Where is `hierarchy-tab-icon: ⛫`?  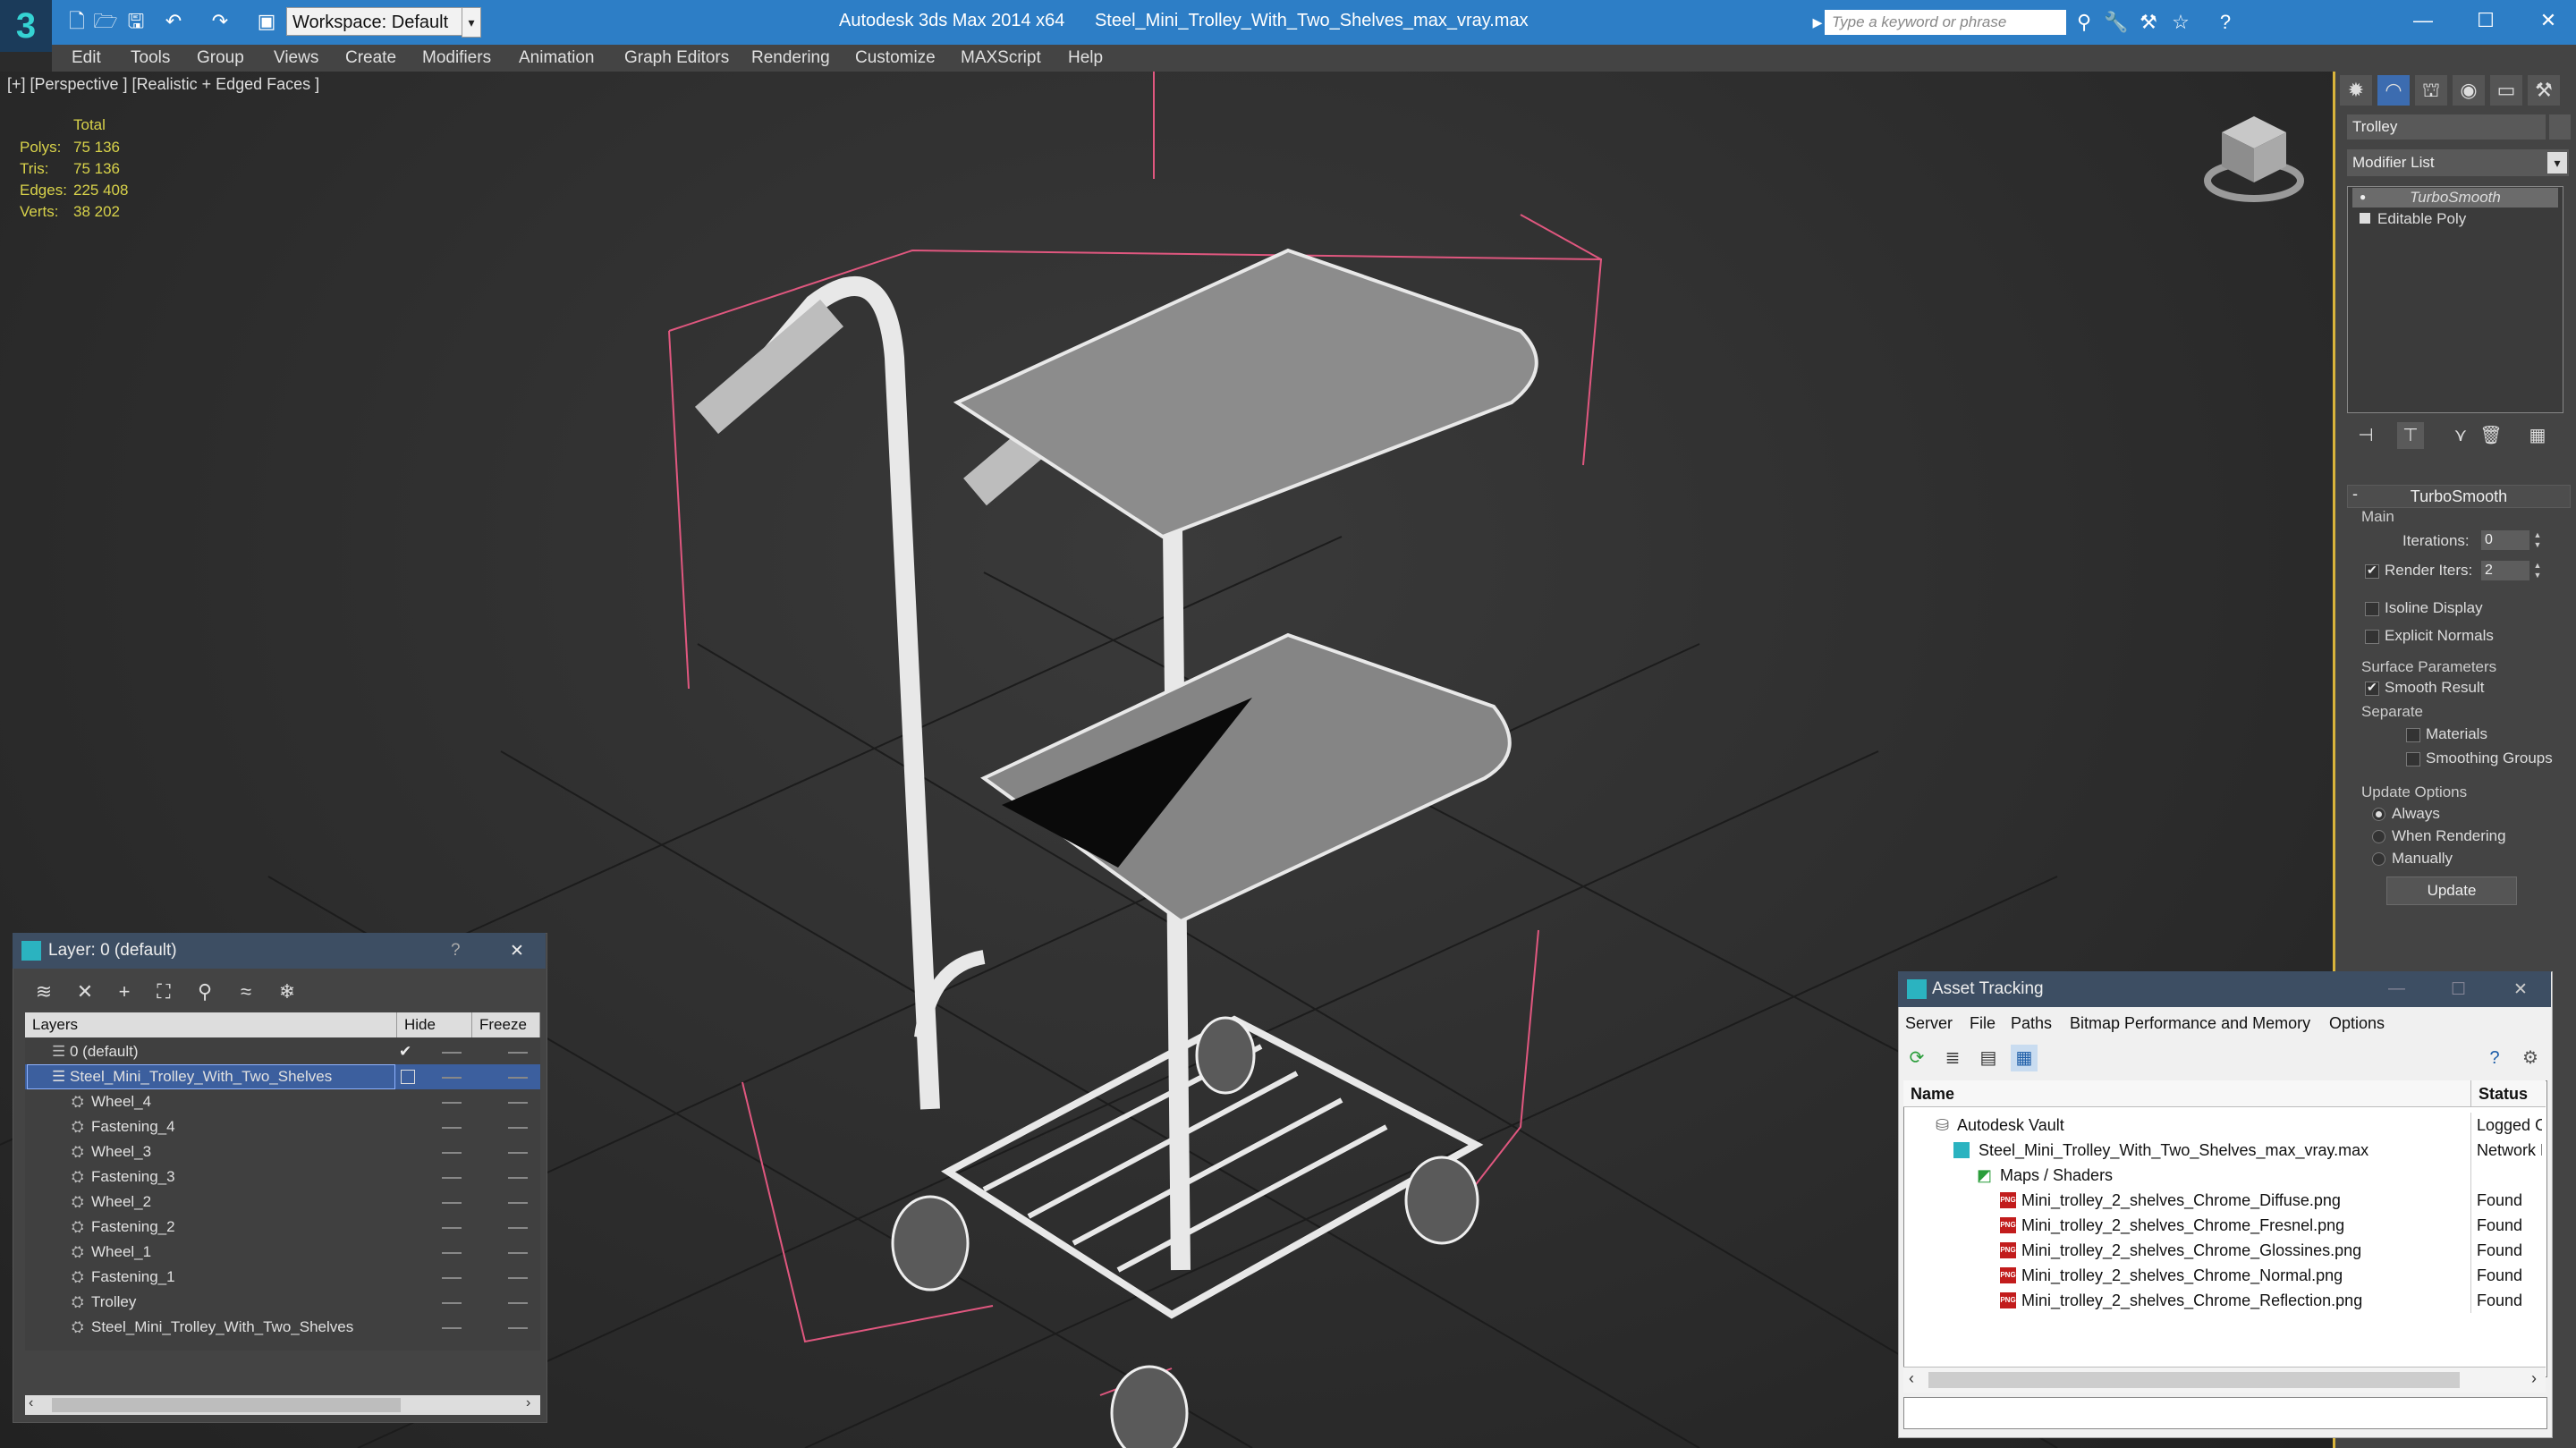 hierarchy-tab-icon: ⛫ is located at coordinates (2431, 90).